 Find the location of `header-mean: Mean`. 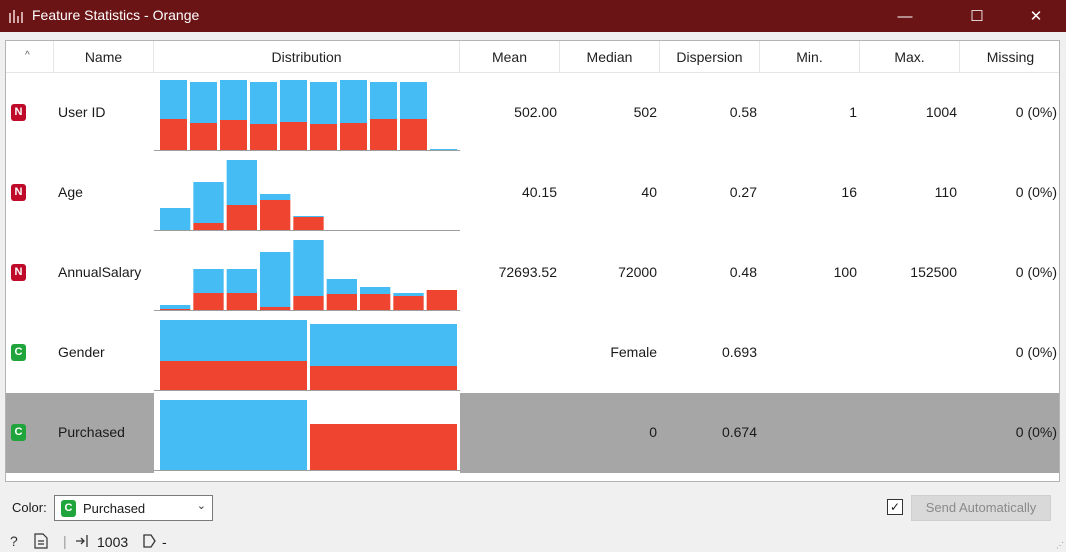

header-mean: Mean is located at coordinates (510, 57).